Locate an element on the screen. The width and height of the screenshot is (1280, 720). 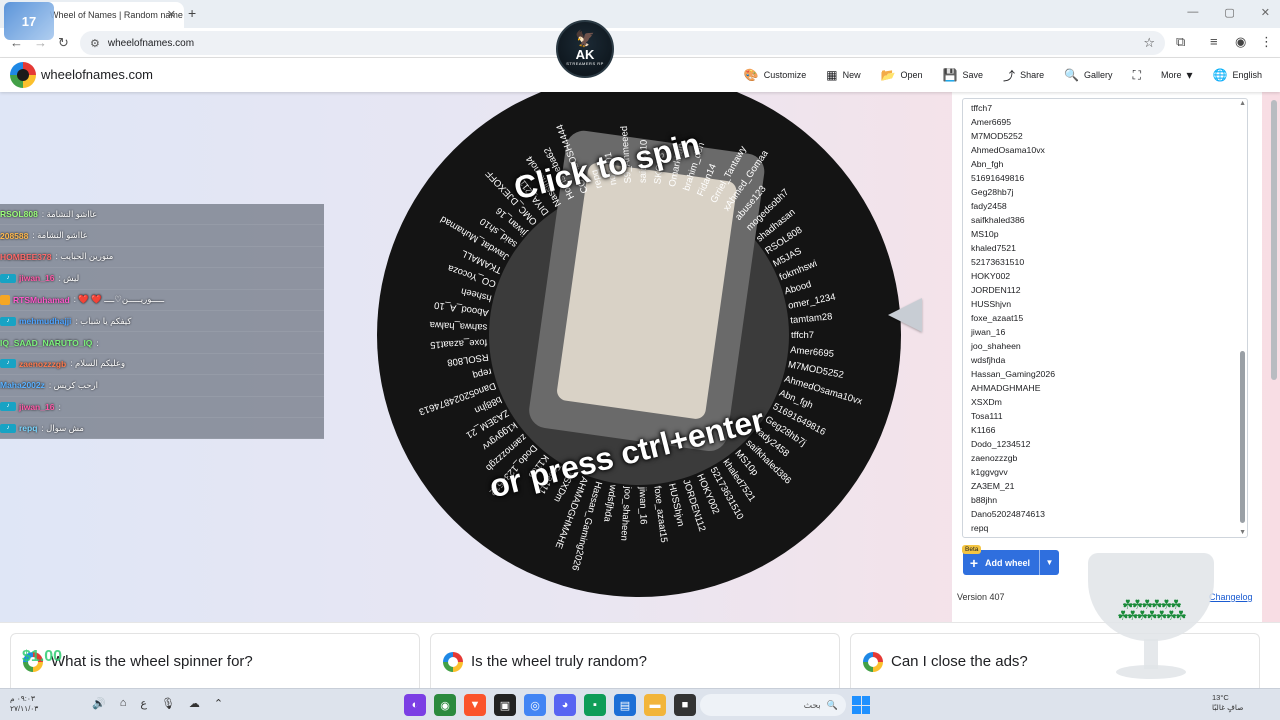
entry-item: saifkhaled386 is located at coordinates (1109, 220).